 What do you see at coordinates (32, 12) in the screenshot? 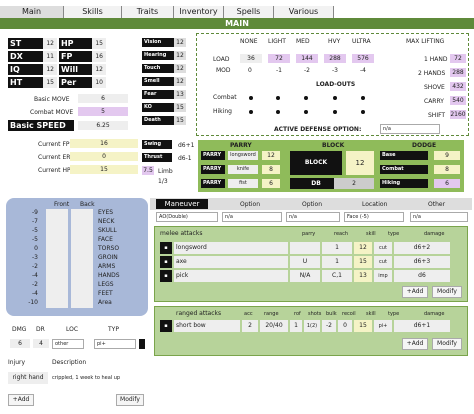
I see `tab-main: Main` at bounding box center [32, 12].